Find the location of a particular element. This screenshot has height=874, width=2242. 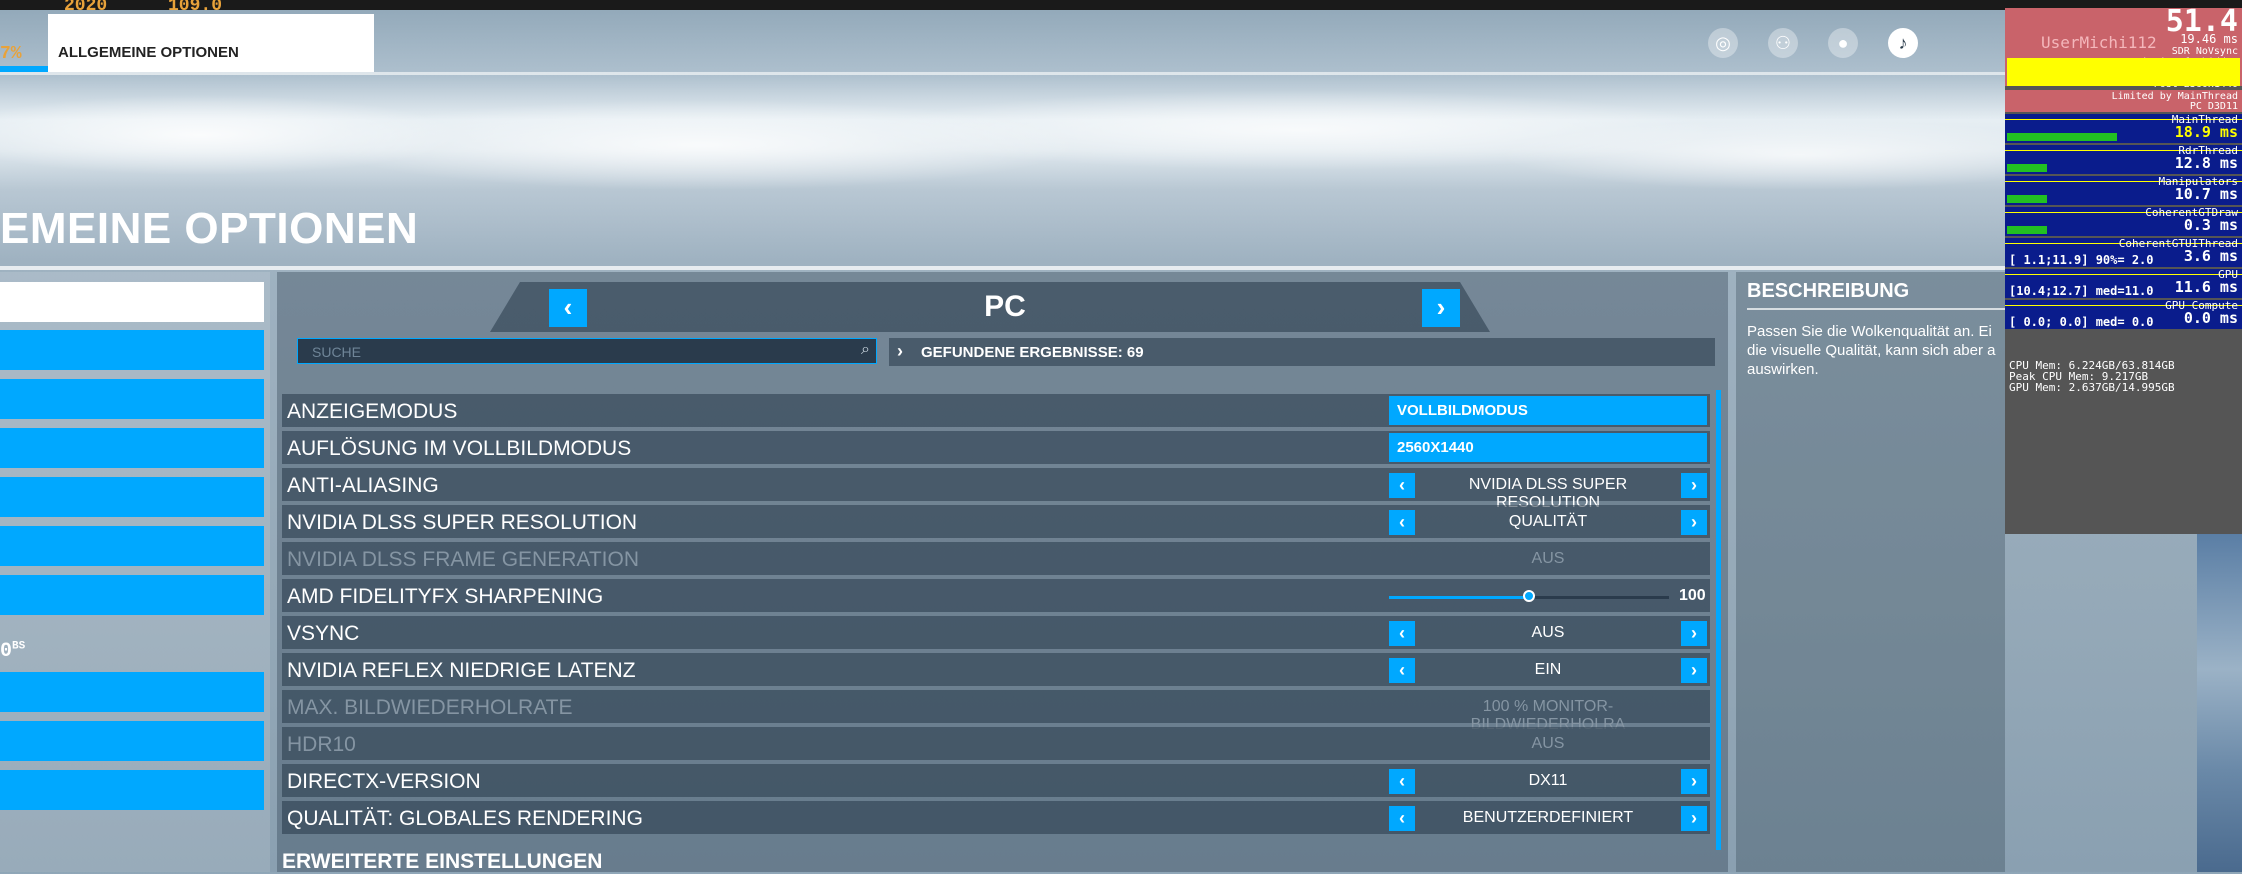

results-bar: › GEFUNDENE ERGEBNISSE: 69 is located at coordinates (1302, 352).